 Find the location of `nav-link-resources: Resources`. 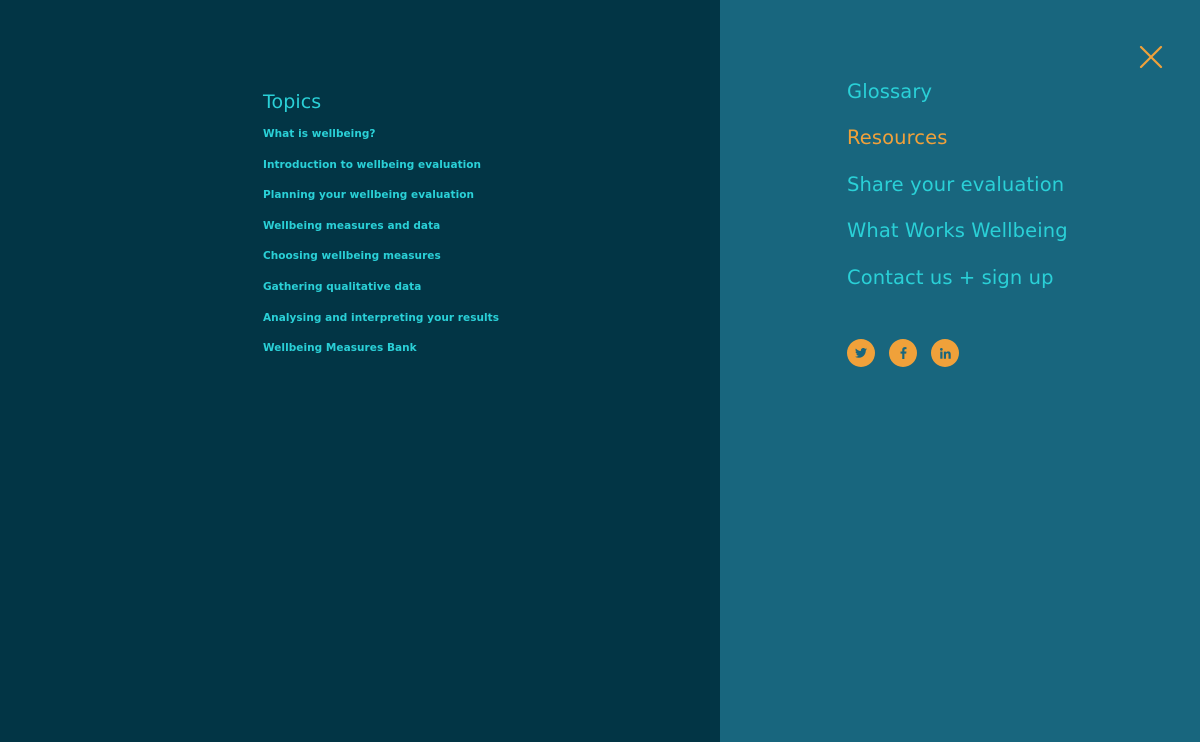

nav-link-resources: Resources is located at coordinates (897, 137).